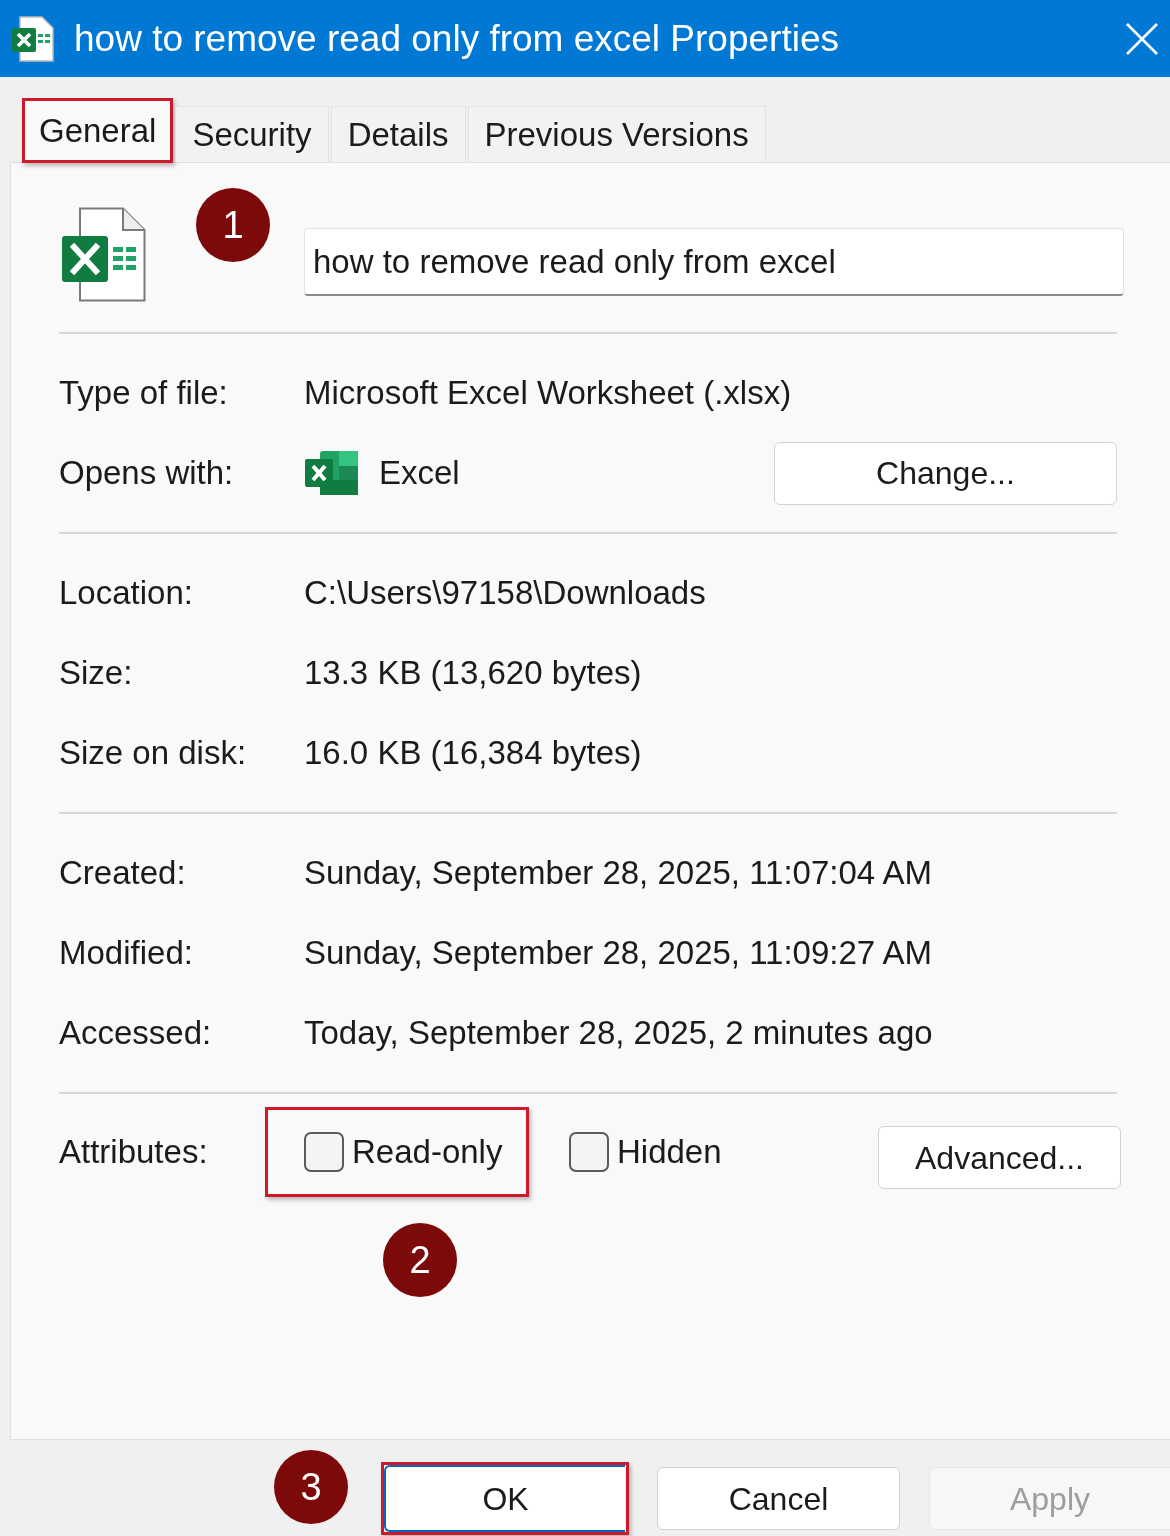  What do you see at coordinates (147, 473) in the screenshot?
I see `property-label: Opens with:` at bounding box center [147, 473].